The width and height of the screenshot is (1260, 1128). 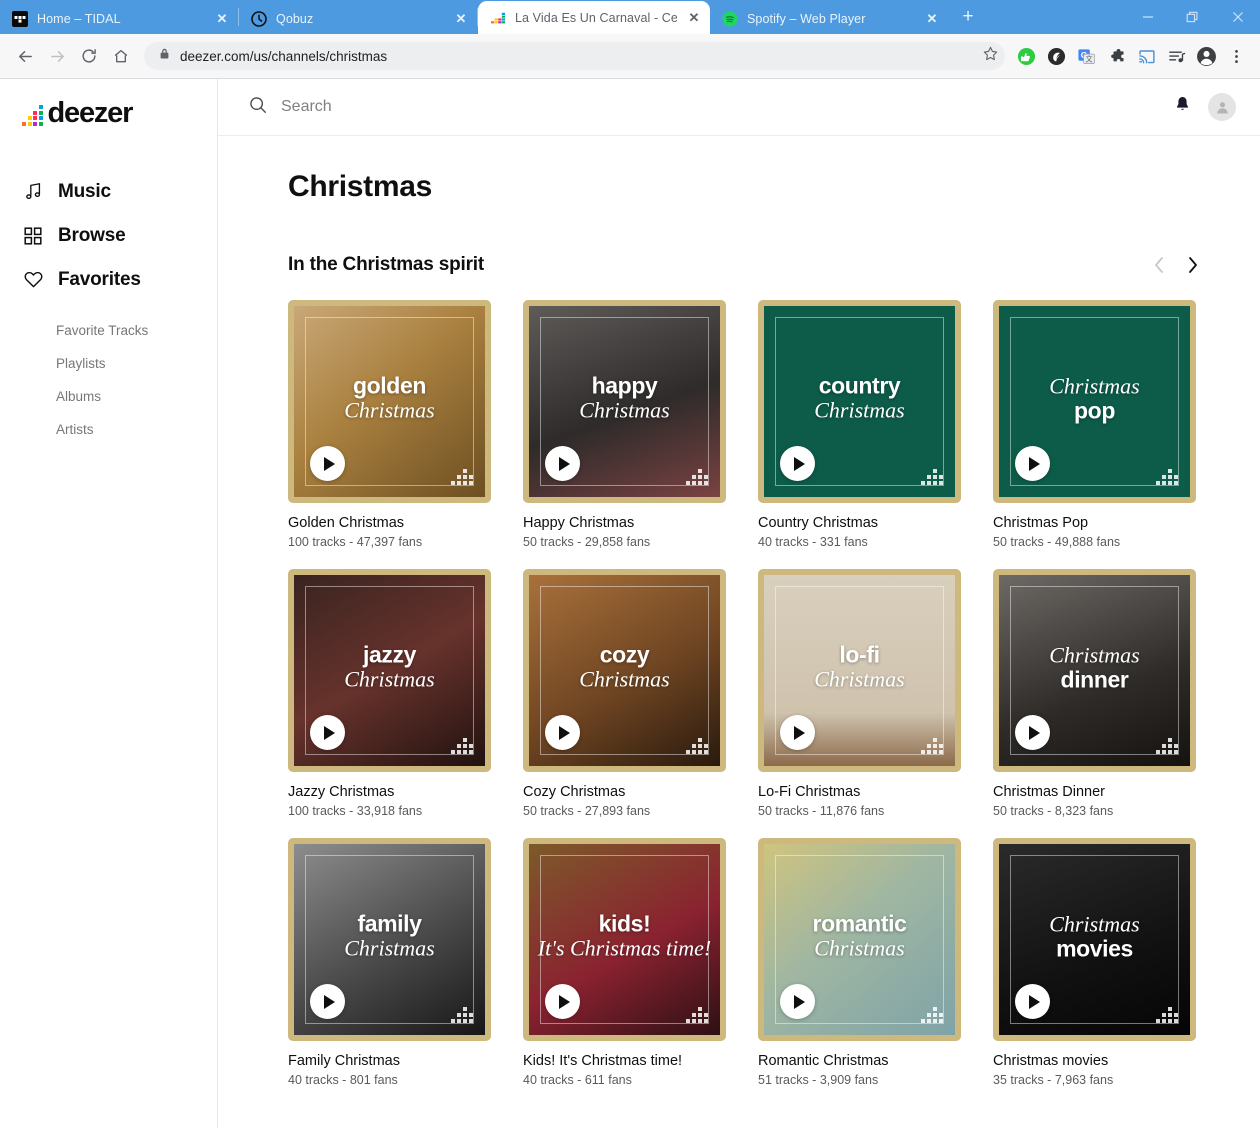 What do you see at coordinates (1094, 1061) in the screenshot?
I see `playlist-title: Christmas movies` at bounding box center [1094, 1061].